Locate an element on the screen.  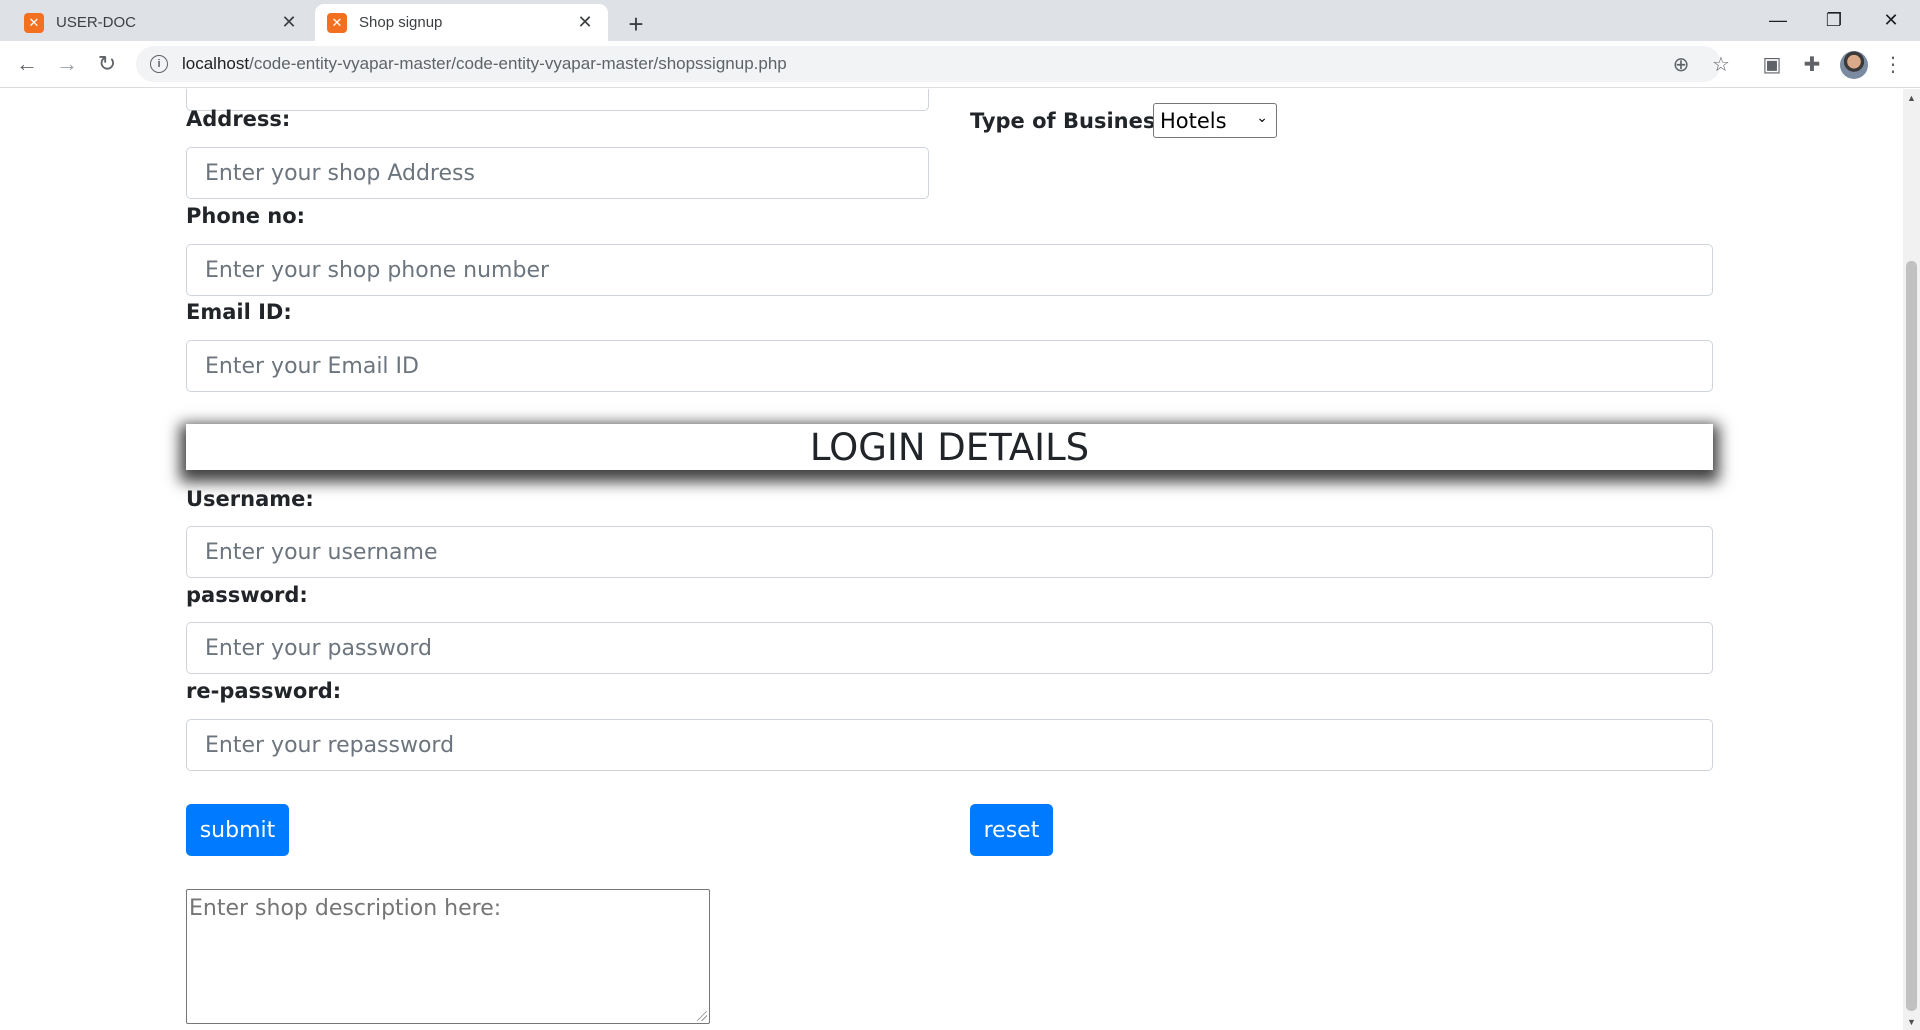
phone-label: Phone no: is located at coordinates (246, 216).